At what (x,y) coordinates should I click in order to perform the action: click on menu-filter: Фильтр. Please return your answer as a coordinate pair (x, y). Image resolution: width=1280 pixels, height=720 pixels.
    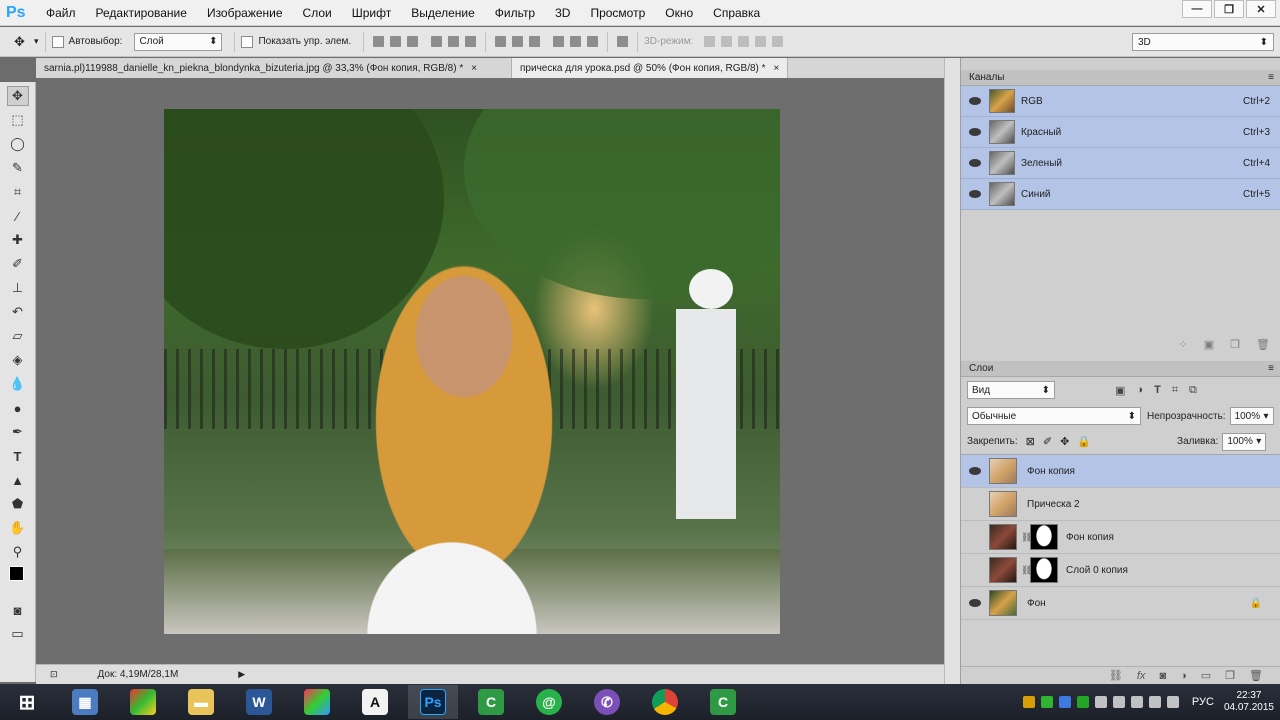
    Looking at the image, I should click on (515, 13).